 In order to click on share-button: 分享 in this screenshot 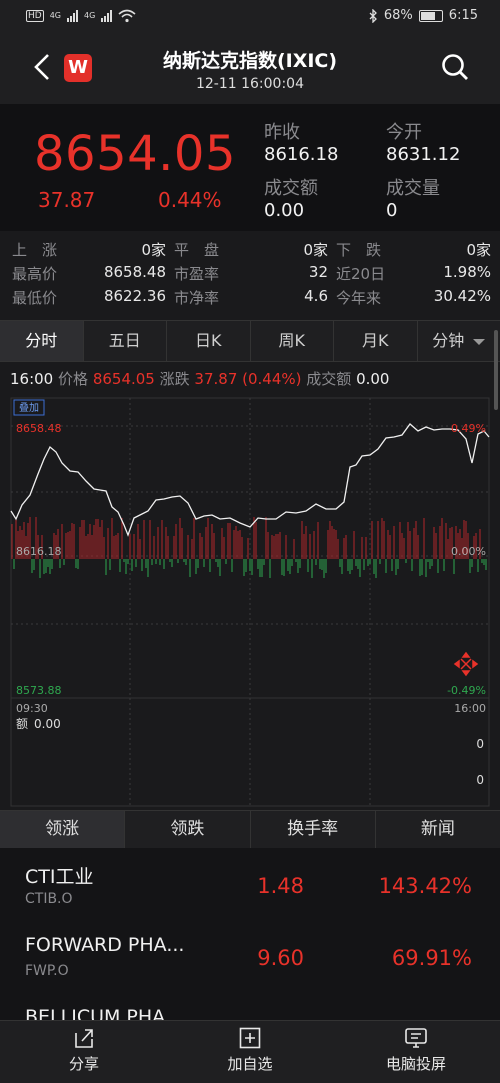, I will do `click(84, 1050)`.